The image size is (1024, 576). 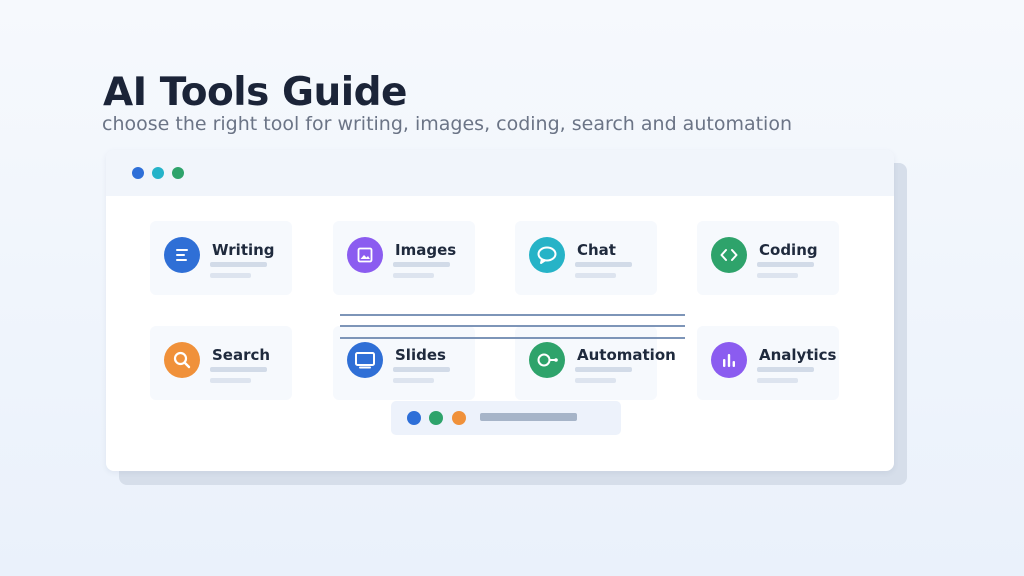 I want to click on tool-card-chat: Chat, so click(x=586, y=258).